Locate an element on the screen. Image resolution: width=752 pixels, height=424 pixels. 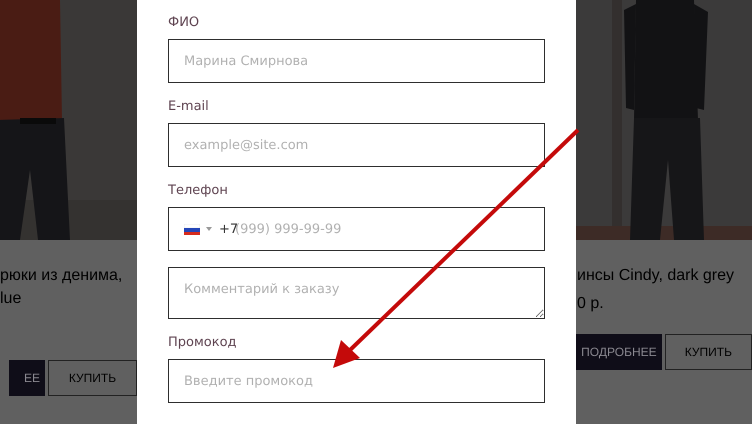
caret-icon is located at coordinates (209, 229).